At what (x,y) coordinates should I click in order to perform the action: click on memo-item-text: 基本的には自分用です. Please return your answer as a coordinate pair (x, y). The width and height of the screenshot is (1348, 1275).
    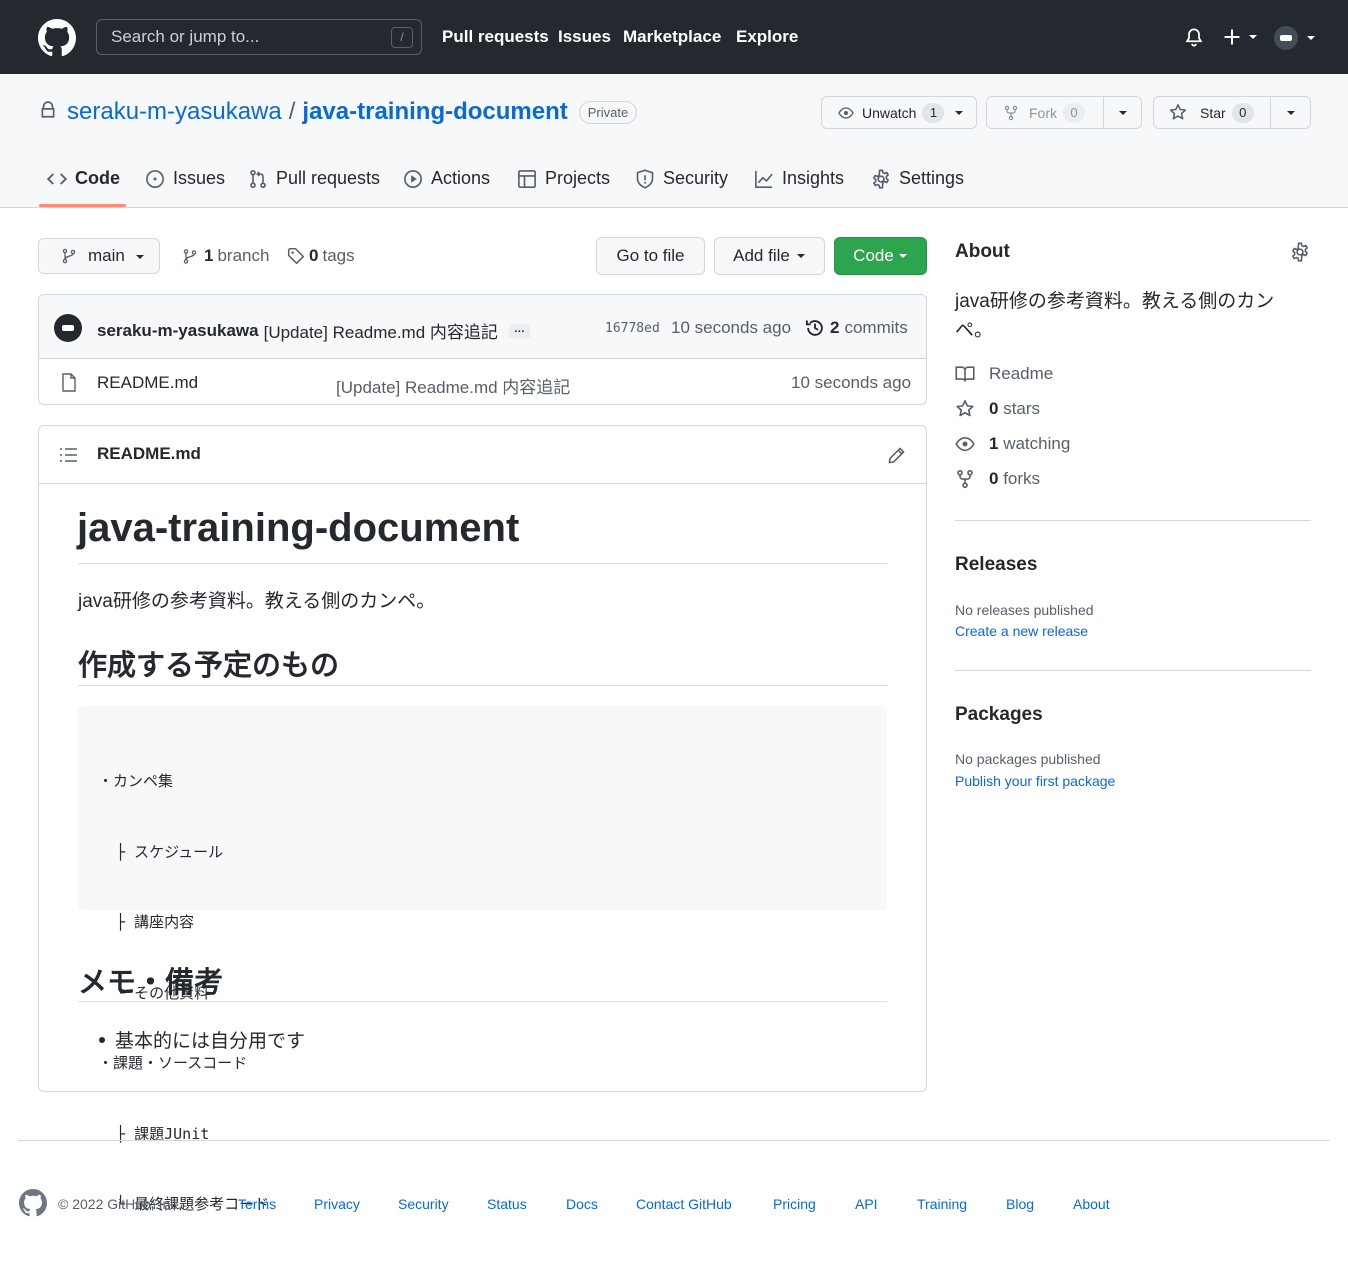
    Looking at the image, I should click on (210, 1041).